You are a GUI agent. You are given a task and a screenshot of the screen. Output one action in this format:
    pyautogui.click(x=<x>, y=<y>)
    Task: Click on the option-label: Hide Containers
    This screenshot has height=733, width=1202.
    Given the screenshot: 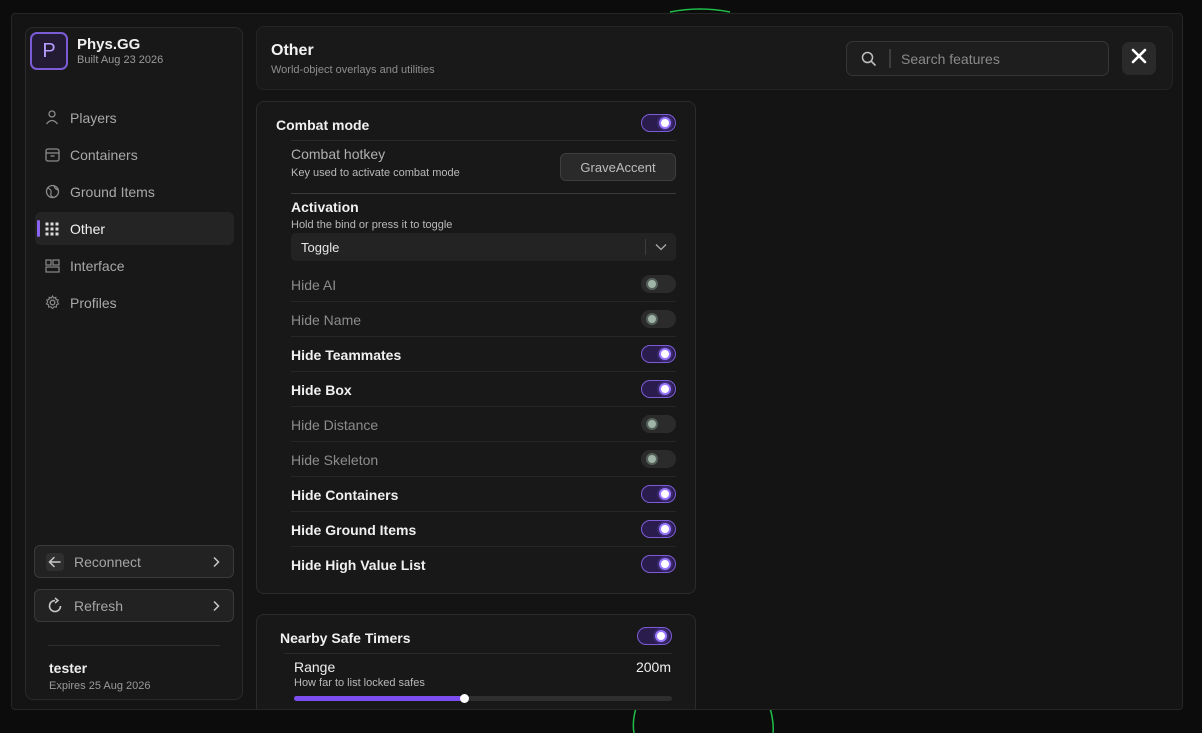 What is the action you would take?
    pyautogui.click(x=345, y=495)
    